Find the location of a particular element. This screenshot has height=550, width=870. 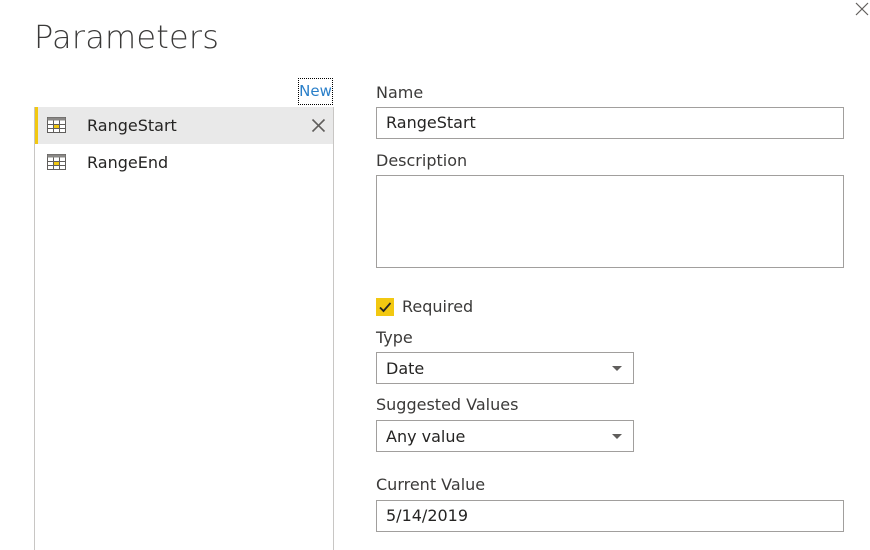

name-label: Name is located at coordinates (400, 92).